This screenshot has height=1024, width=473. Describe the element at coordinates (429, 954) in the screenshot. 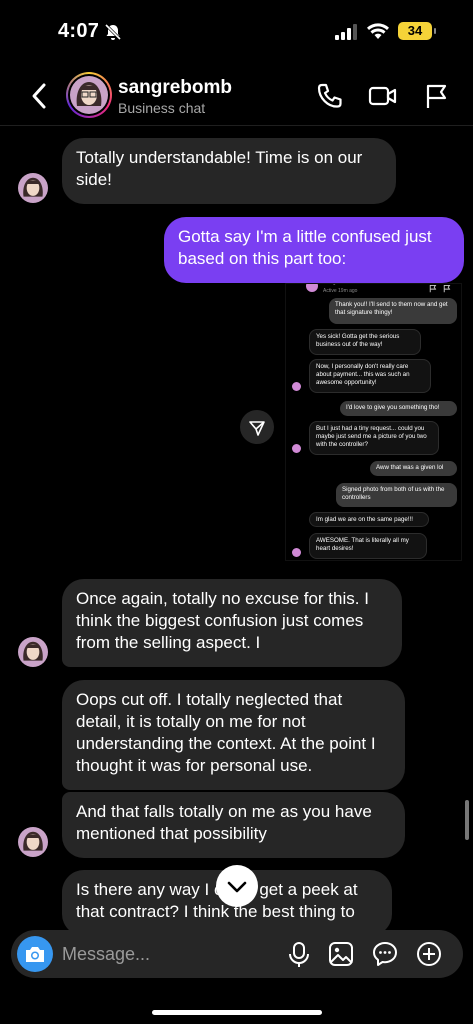

I see `plus-circle-icon` at that location.